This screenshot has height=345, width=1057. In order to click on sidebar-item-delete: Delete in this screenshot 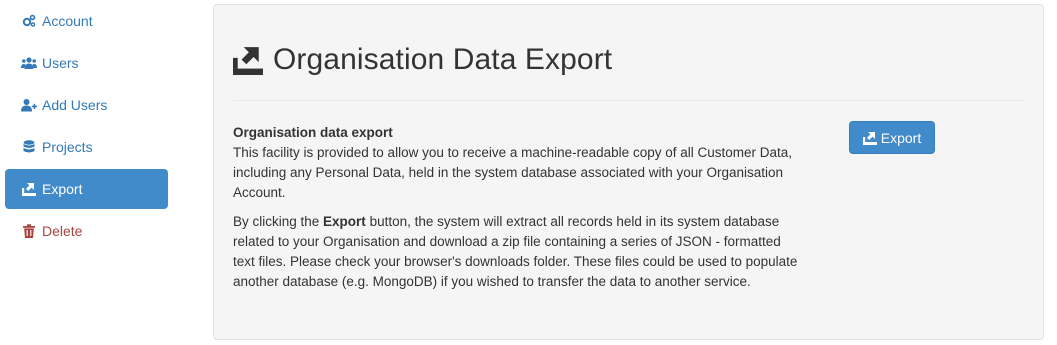, I will do `click(86, 231)`.